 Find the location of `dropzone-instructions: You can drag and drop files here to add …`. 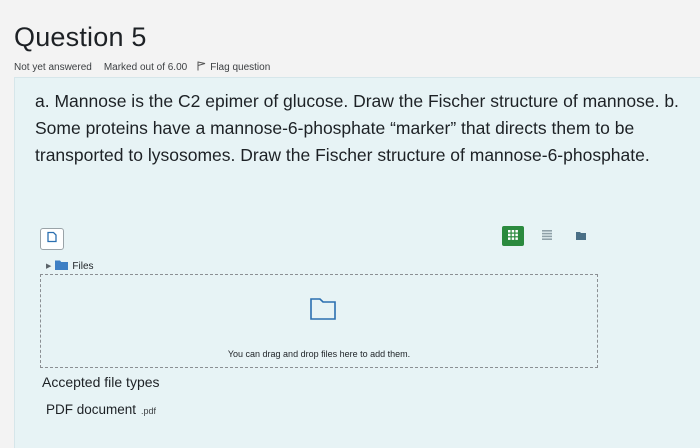

dropzone-instructions: You can drag and drop files here to add … is located at coordinates (319, 354).